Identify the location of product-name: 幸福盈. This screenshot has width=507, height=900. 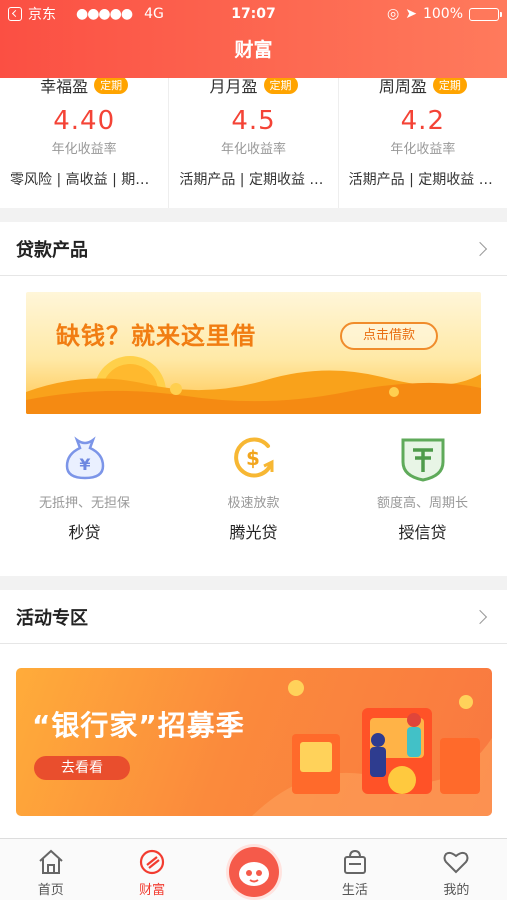
(64, 87).